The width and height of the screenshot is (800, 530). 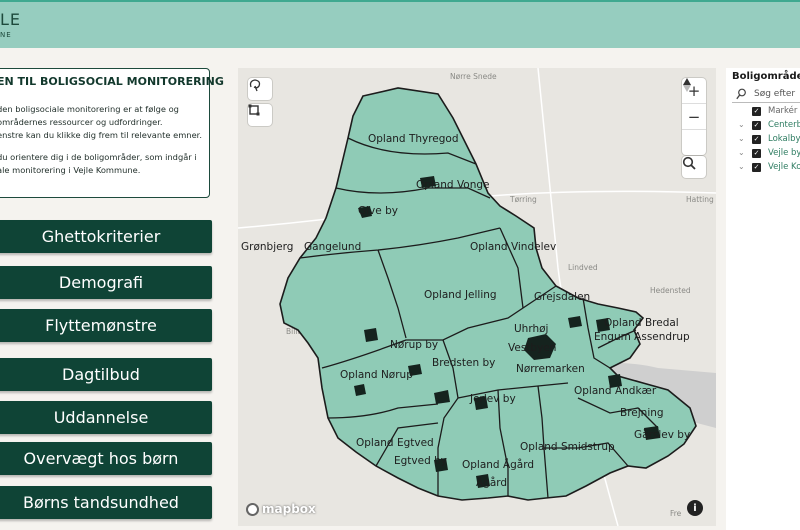 I want to click on rectangle-select-icon, so click(x=260, y=115).